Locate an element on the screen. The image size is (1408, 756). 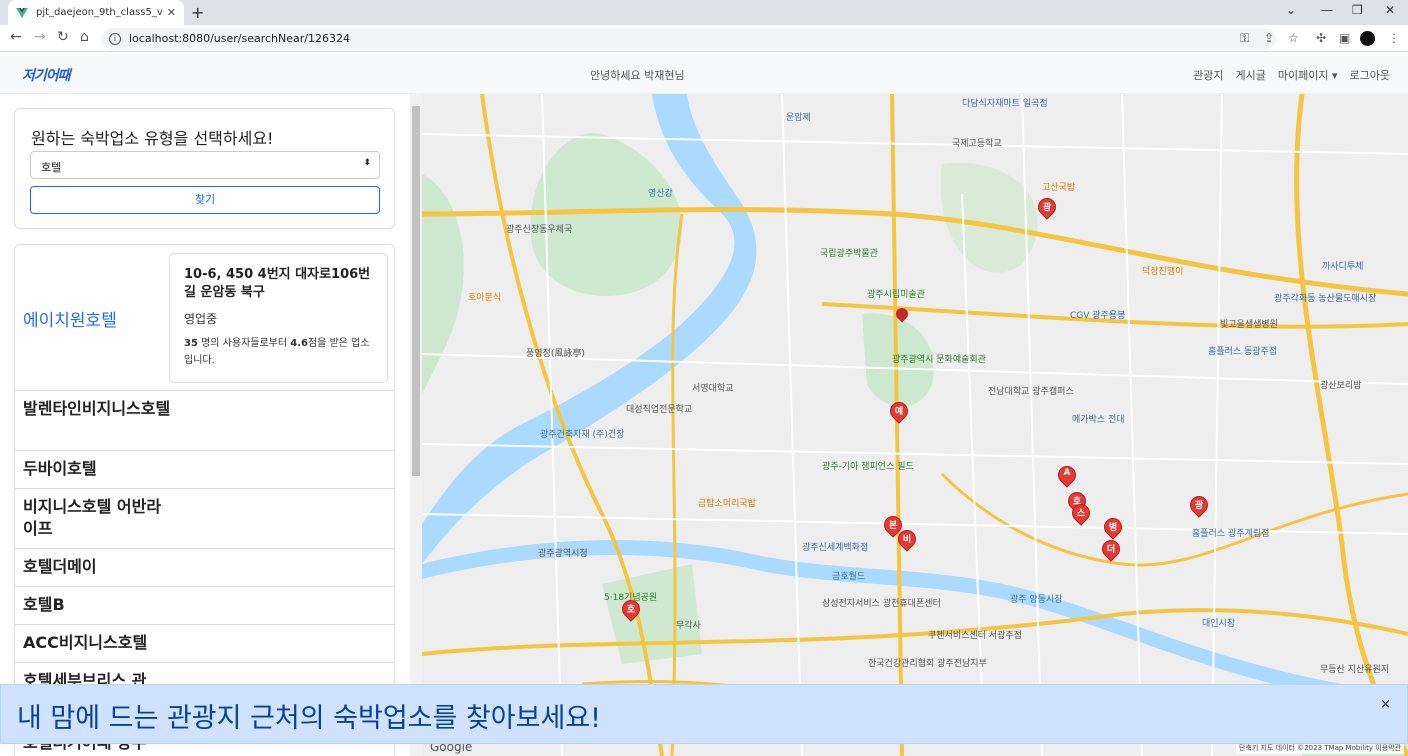
scrollbar-thumb is located at coordinates (416, 291).